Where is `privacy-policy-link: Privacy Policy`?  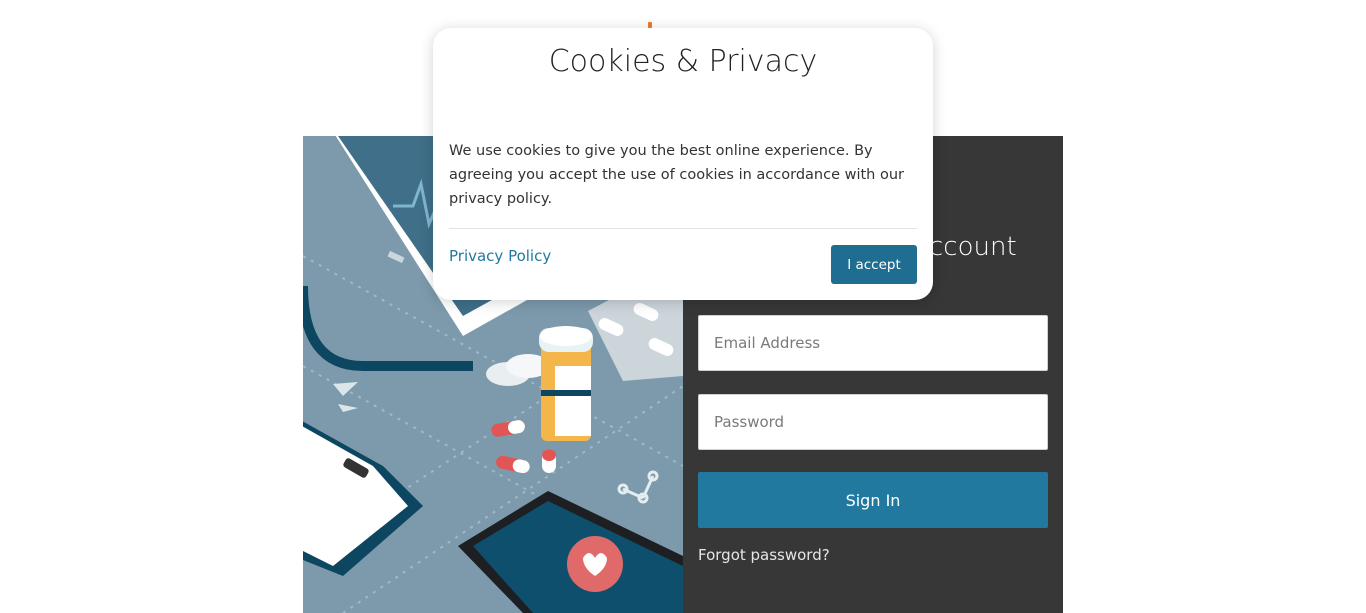 privacy-policy-link: Privacy Policy is located at coordinates (500, 256).